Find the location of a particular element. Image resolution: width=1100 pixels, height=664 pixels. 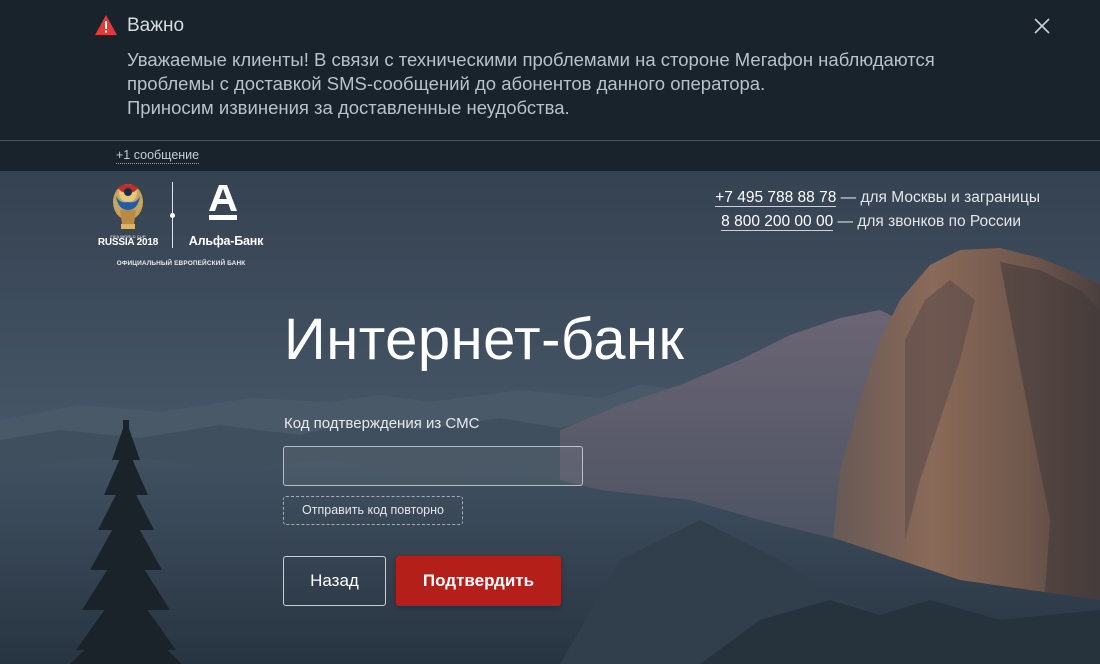

alfa-bank-logo-icon is located at coordinates (223, 202).